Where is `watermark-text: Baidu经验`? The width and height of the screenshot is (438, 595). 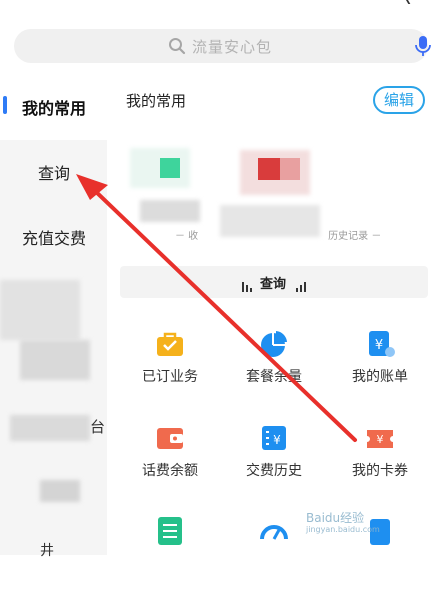
watermark-text: Baidu经验 is located at coordinates (335, 518).